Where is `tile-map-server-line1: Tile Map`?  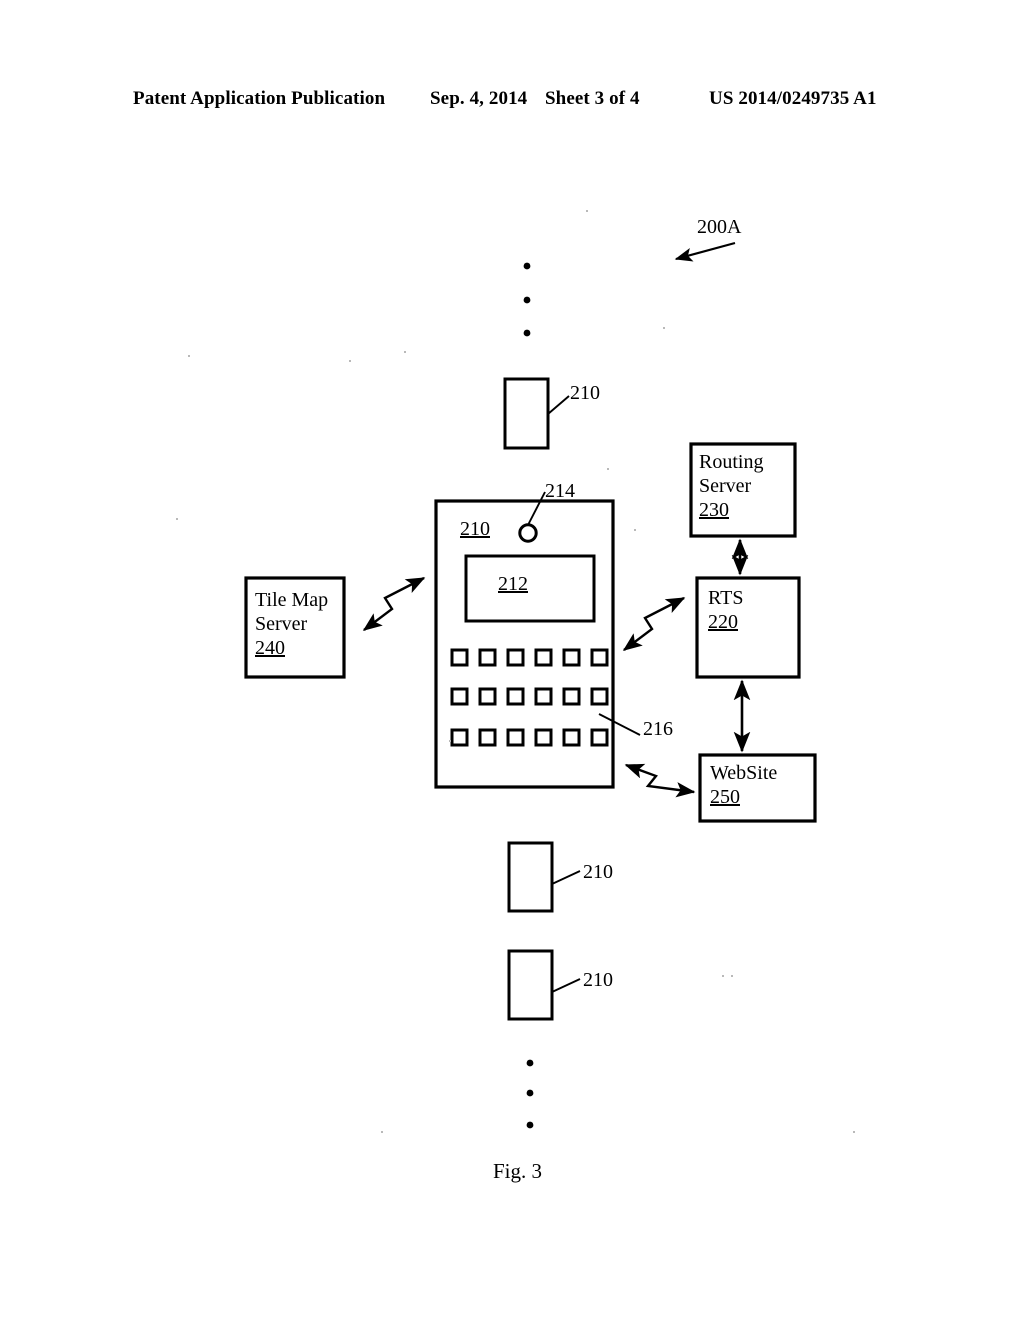
tile-map-server-line1: Tile Map is located at coordinates (292, 600).